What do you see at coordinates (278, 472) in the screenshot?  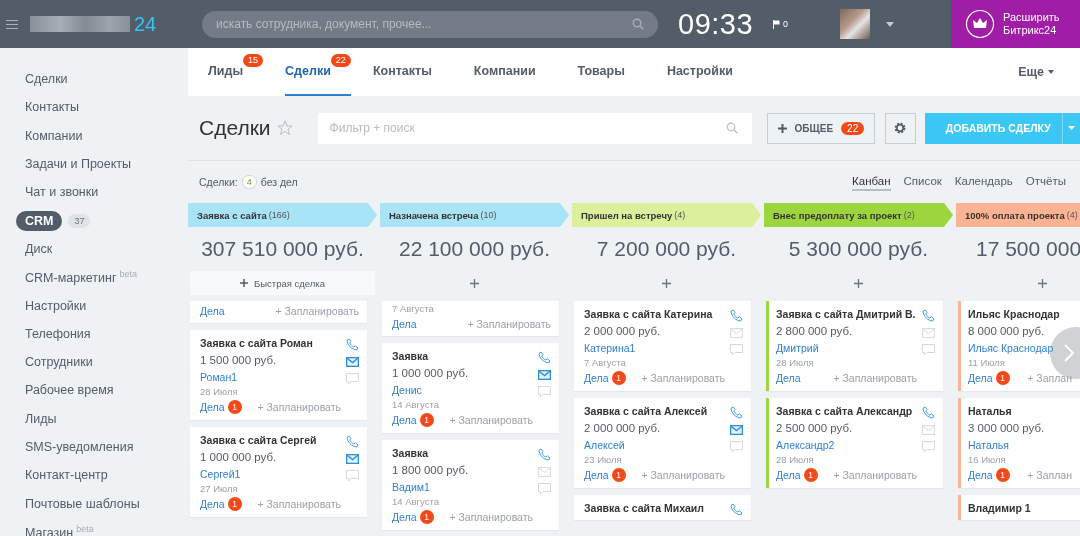 I see `deal-card: Заявка с сайта Сергей 1 000 000 руб. Сергей1 27 Июля Дела 1 + Запланировать` at bounding box center [278, 472].